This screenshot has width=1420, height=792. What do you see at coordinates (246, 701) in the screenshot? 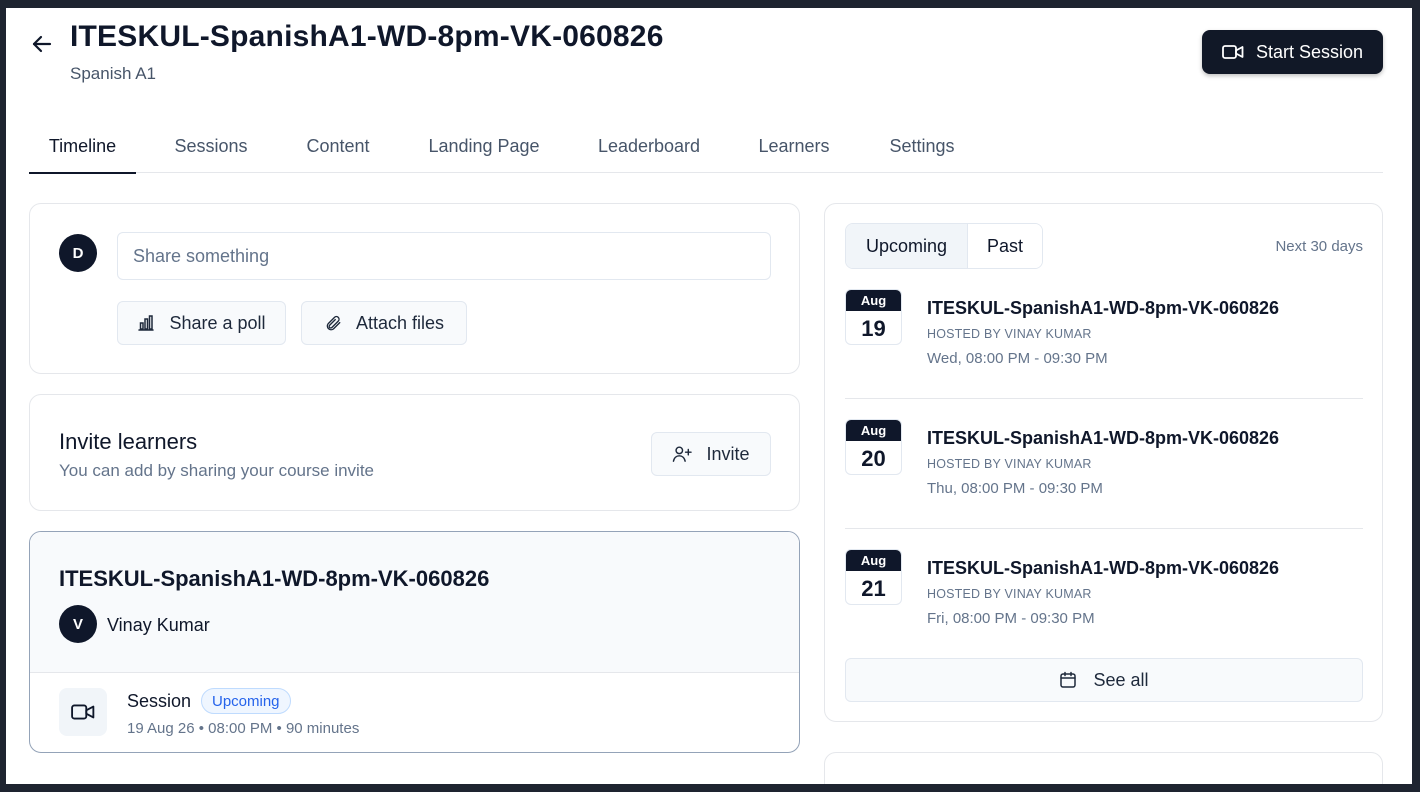
I see `status-badge: Upcoming` at bounding box center [246, 701].